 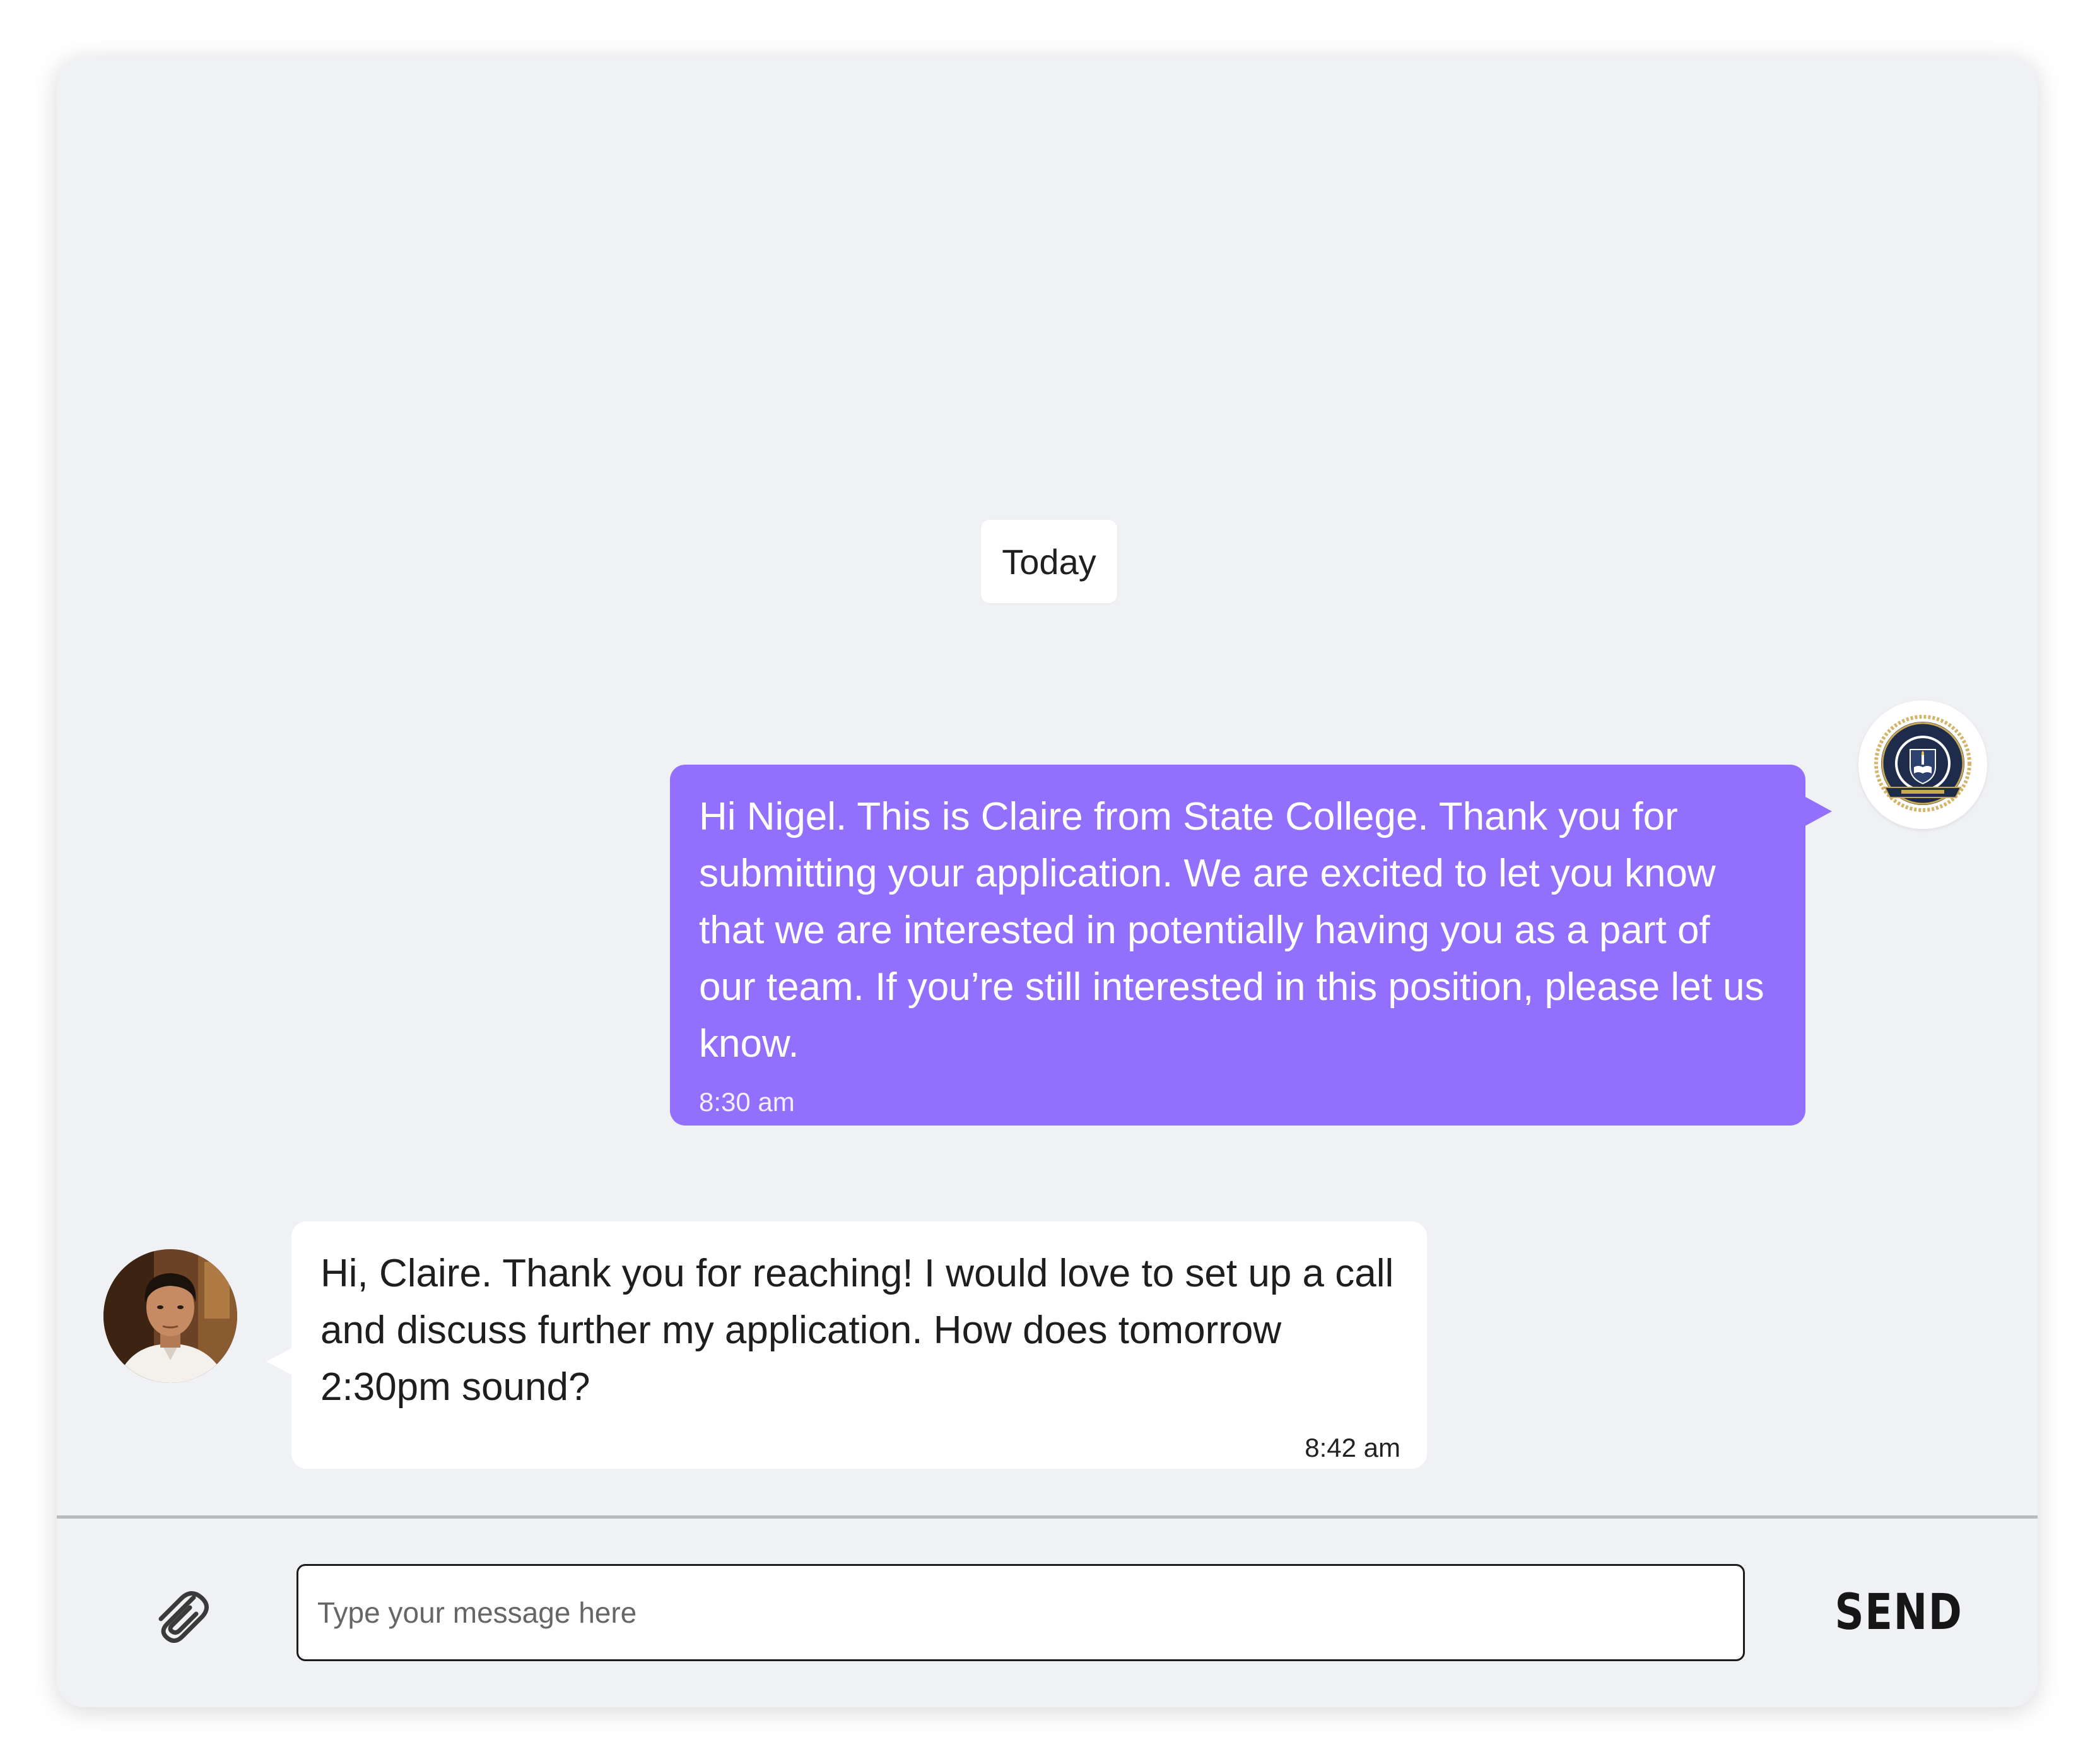 I want to click on attach-button, so click(x=180, y=1616).